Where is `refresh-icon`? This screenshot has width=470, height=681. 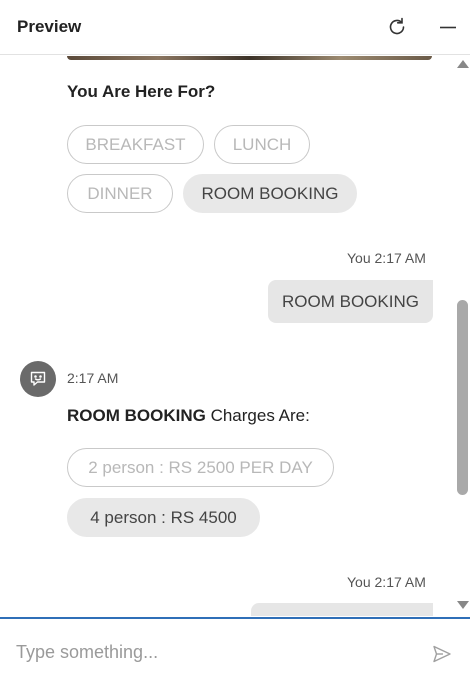
refresh-icon is located at coordinates (397, 27).